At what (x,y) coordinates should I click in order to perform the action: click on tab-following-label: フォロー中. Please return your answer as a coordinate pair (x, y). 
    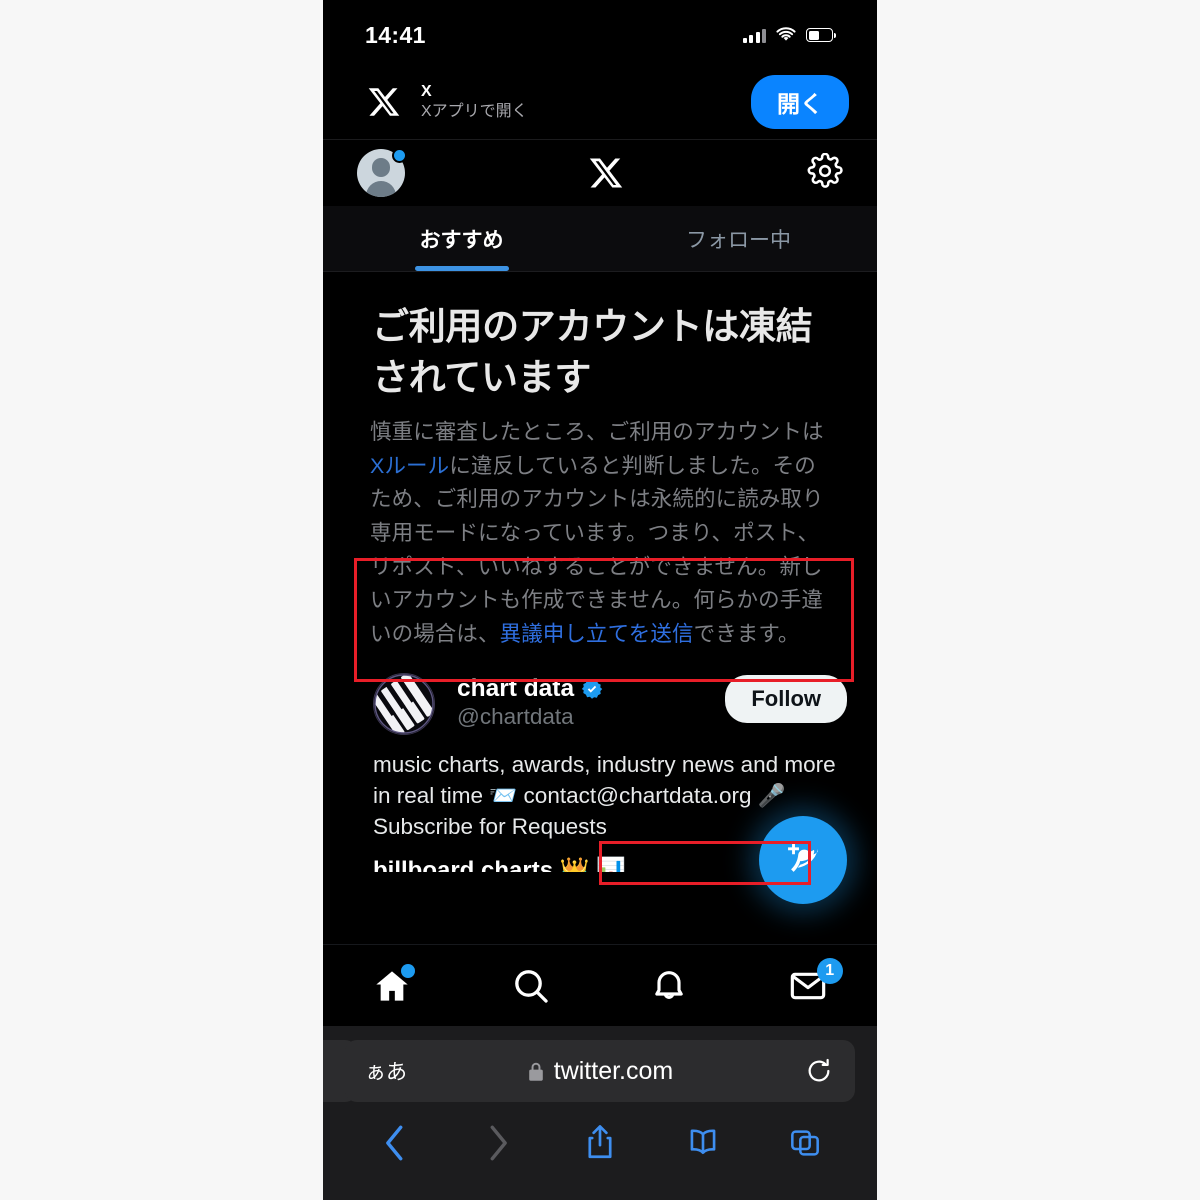
    Looking at the image, I should click on (738, 240).